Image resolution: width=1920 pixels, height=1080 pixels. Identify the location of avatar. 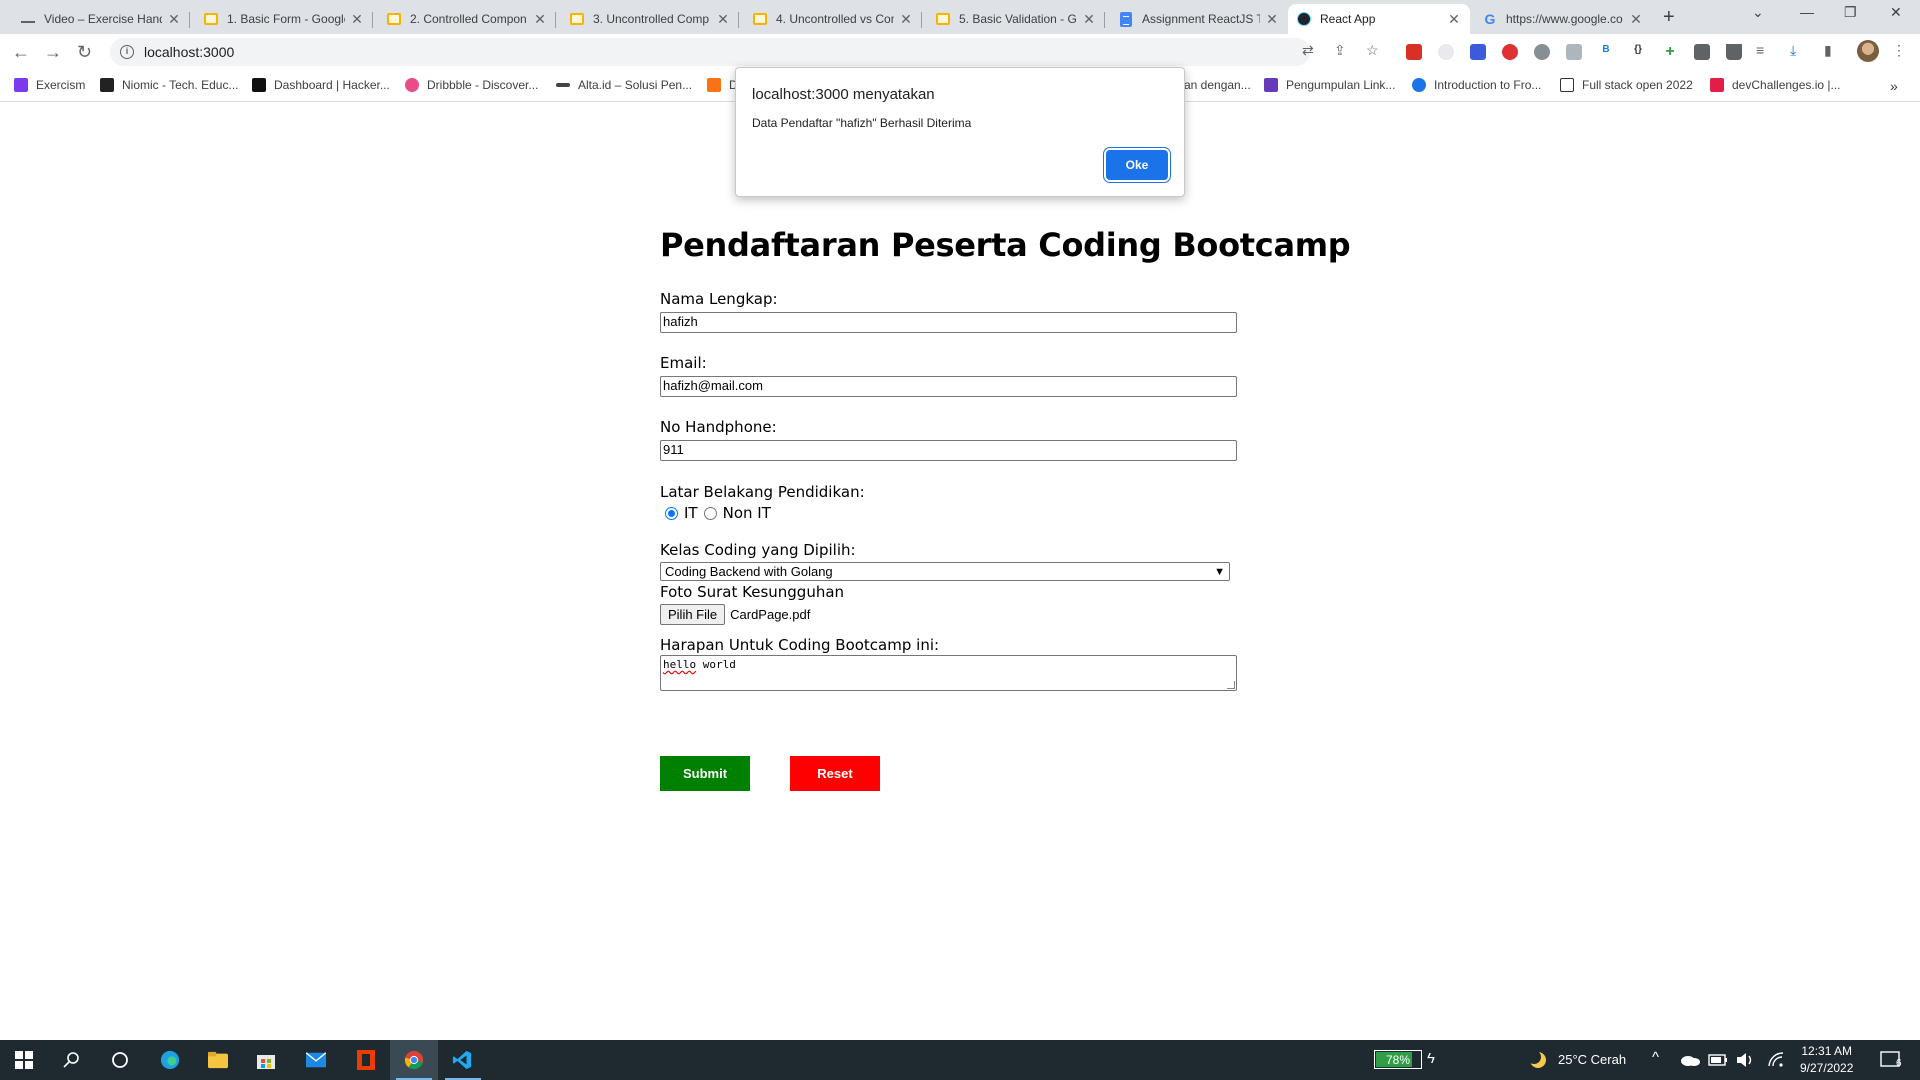
(1868, 51).